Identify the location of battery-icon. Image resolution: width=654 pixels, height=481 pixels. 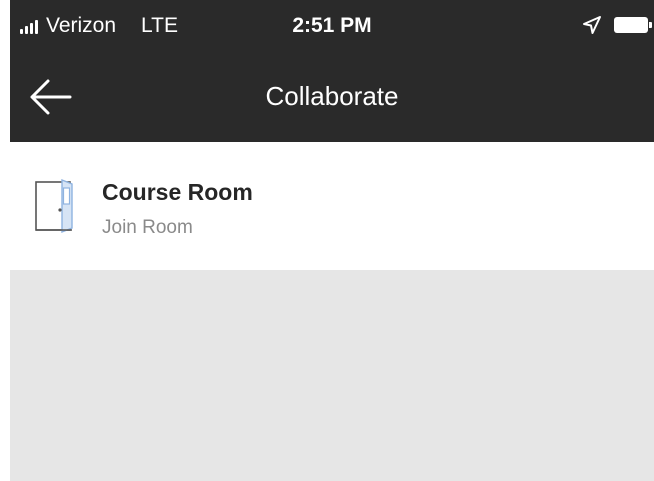
(631, 25).